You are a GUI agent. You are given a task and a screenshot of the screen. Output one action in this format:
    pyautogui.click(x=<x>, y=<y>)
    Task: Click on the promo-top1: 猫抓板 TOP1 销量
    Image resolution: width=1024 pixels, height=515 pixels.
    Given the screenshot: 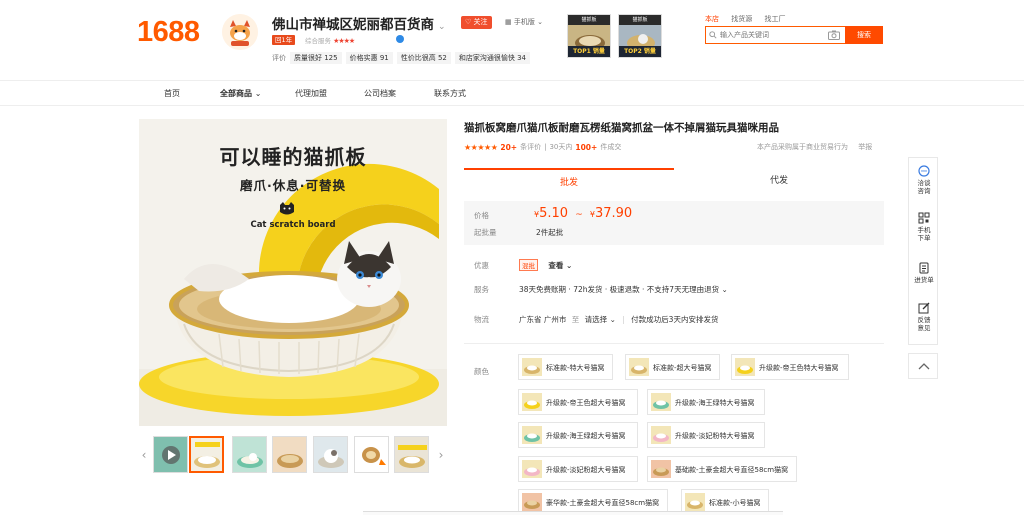 What is the action you would take?
    pyautogui.click(x=589, y=36)
    